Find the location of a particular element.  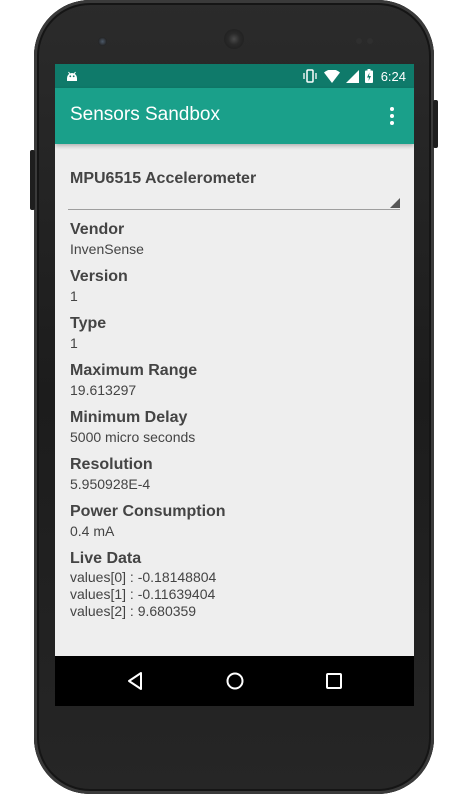

dropdown-arrow-icon is located at coordinates (395, 203).